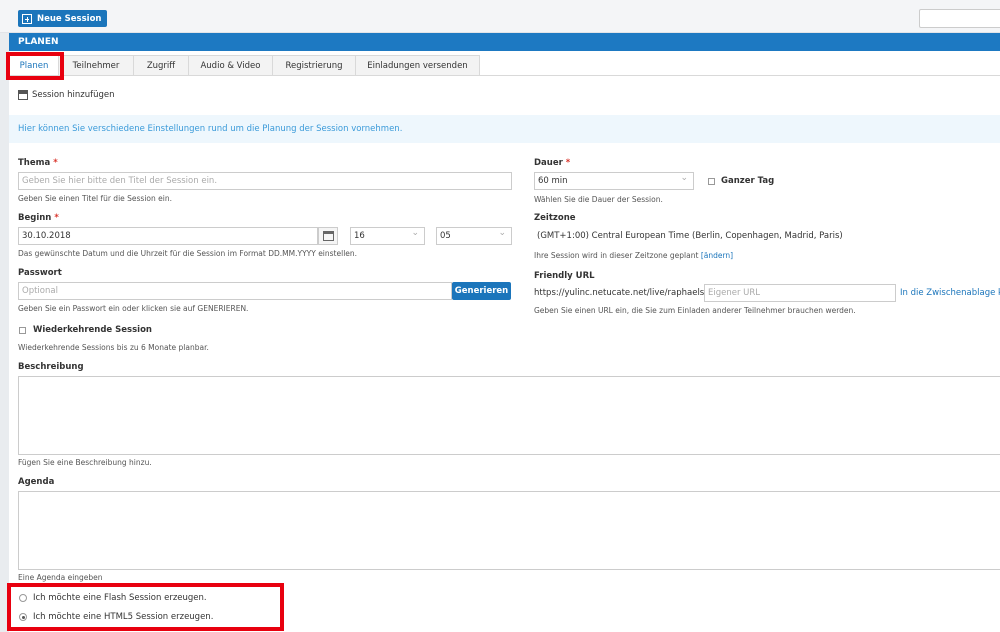 The width and height of the screenshot is (1000, 632). I want to click on friendly-url-input: Eigener URL, so click(800, 293).